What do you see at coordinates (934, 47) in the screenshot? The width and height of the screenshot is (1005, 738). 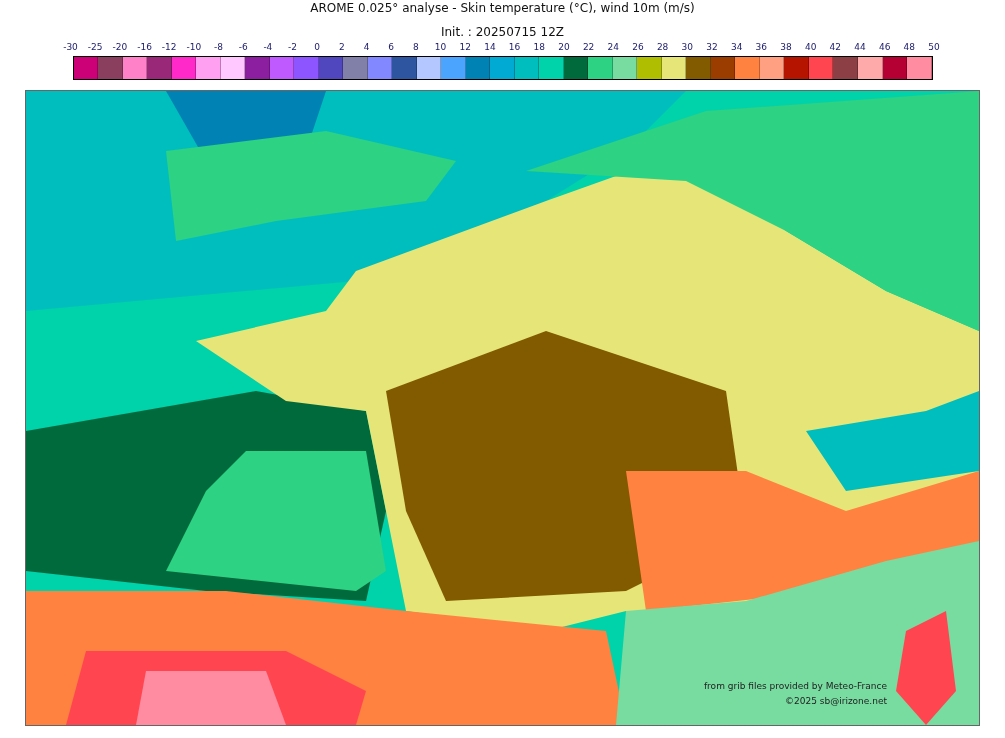 I see `legend-label: 50` at bounding box center [934, 47].